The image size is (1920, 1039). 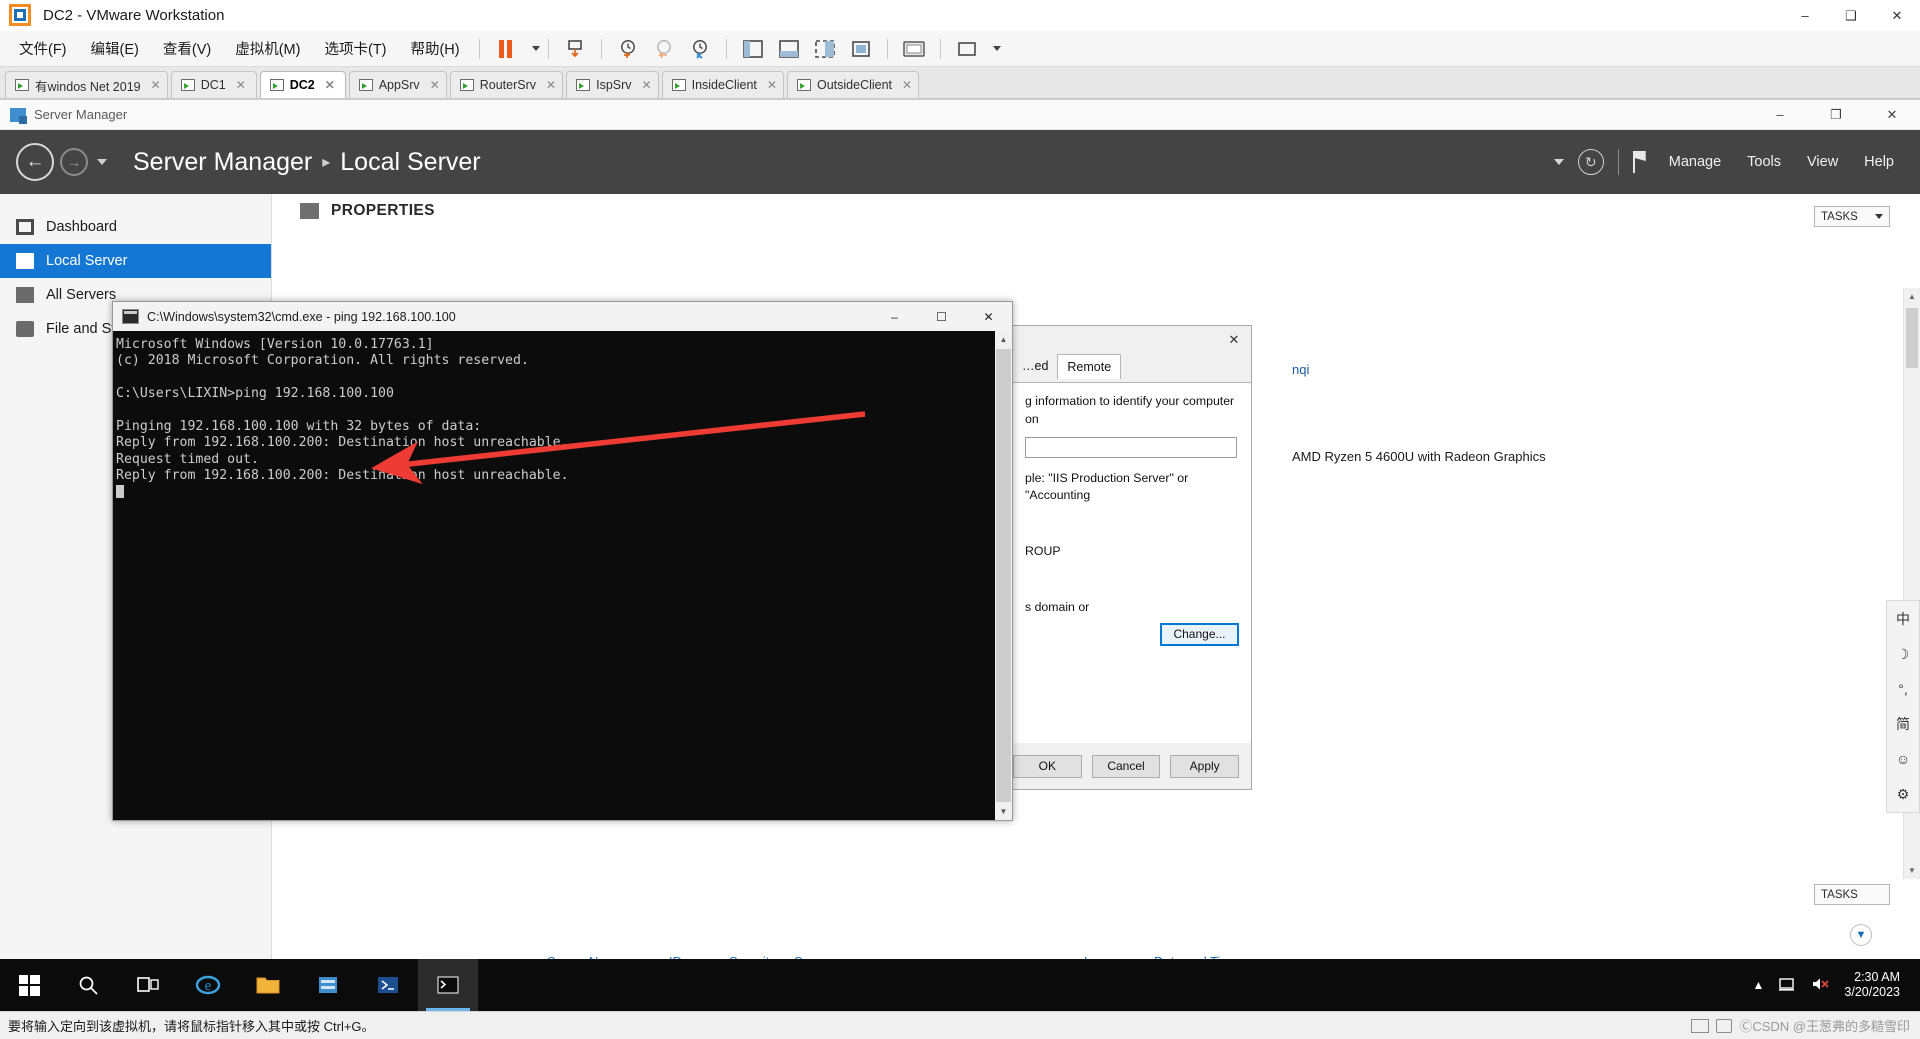 I want to click on chevron-up-icon: ▲, so click(x=1759, y=985).